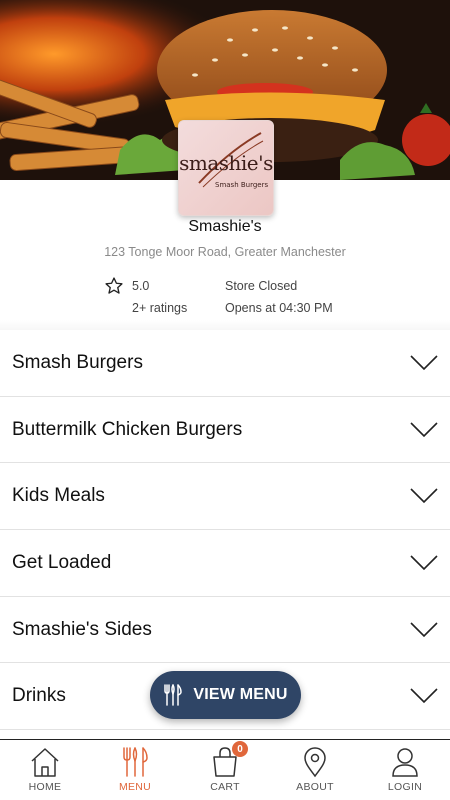  What do you see at coordinates (225, 252) in the screenshot?
I see `store-address: 123 Tonge Moor Road, Greater Manchester` at bounding box center [225, 252].